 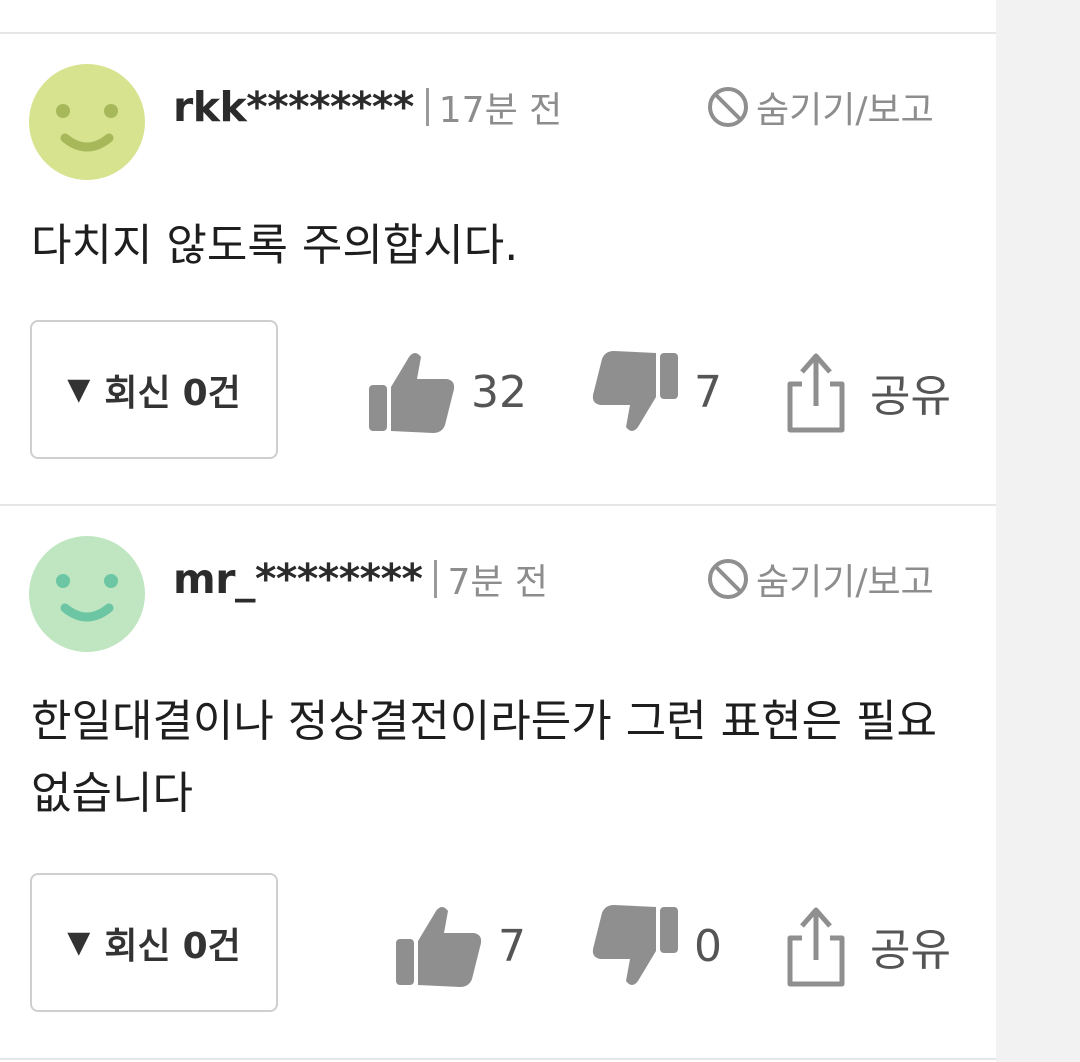 I want to click on username: rkk********, so click(x=293, y=107).